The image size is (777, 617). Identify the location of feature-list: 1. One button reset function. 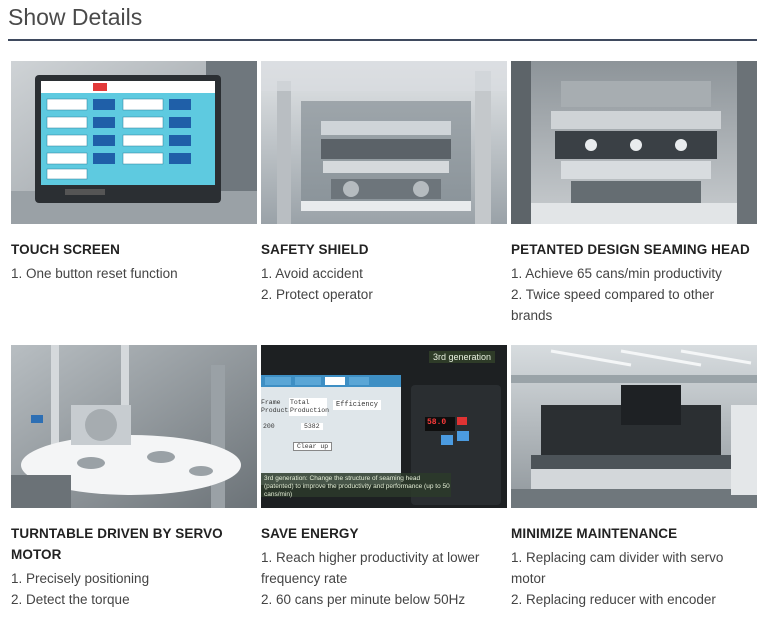
(134, 273).